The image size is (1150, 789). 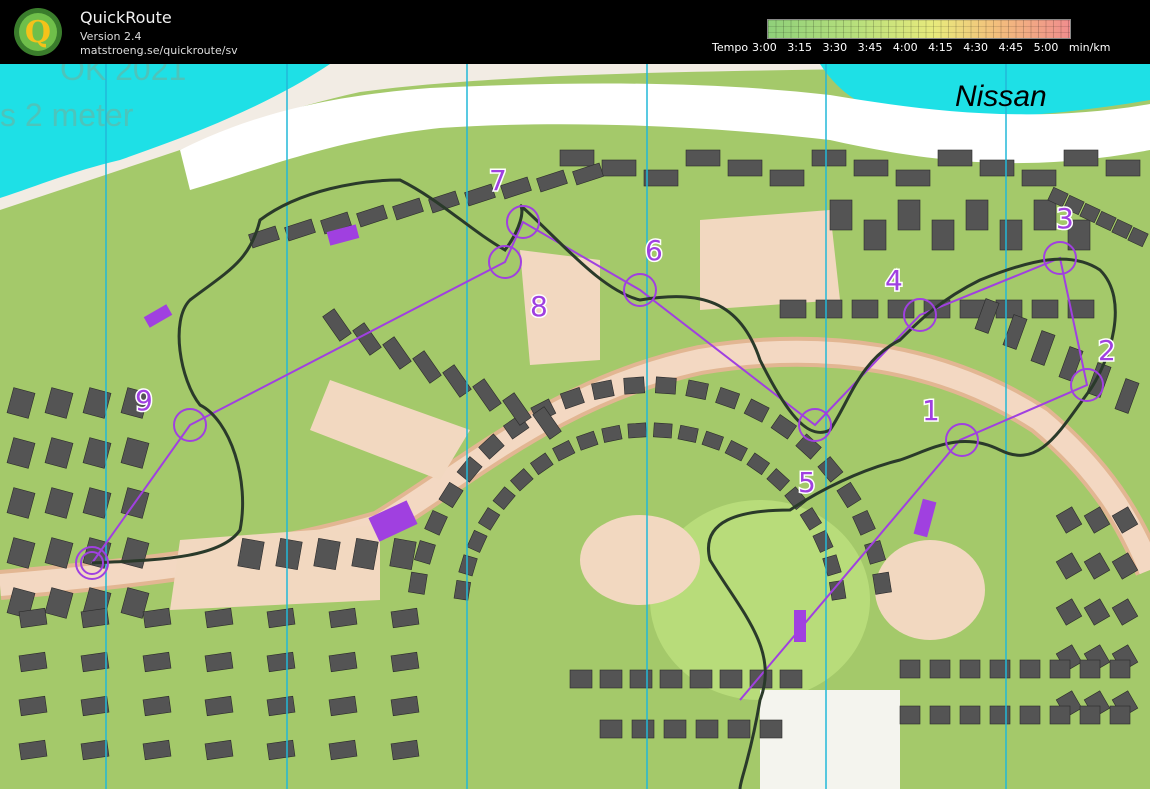 I want to click on tempo-label: 4:45, so click(x=1011, y=47).